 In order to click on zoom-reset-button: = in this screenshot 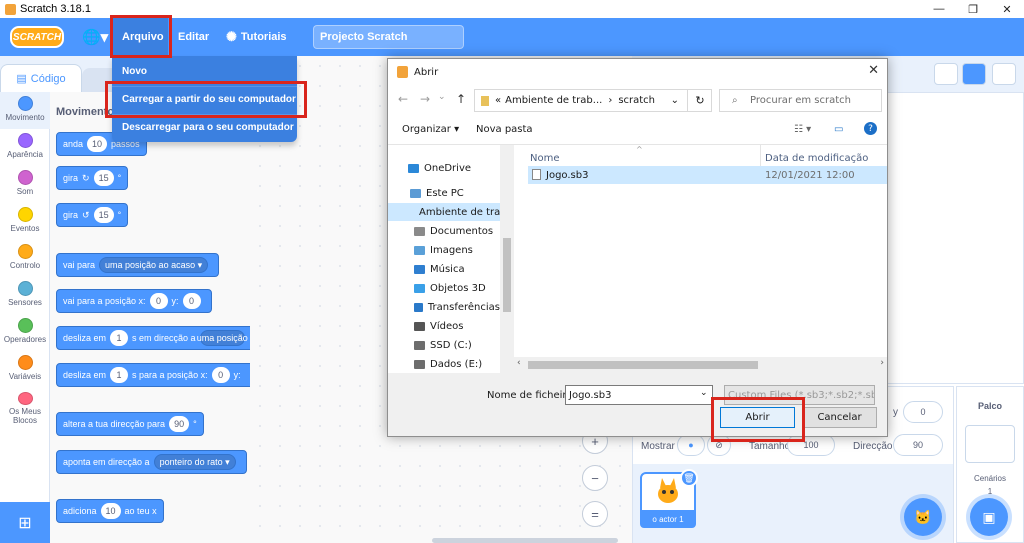, I will do `click(595, 514)`.